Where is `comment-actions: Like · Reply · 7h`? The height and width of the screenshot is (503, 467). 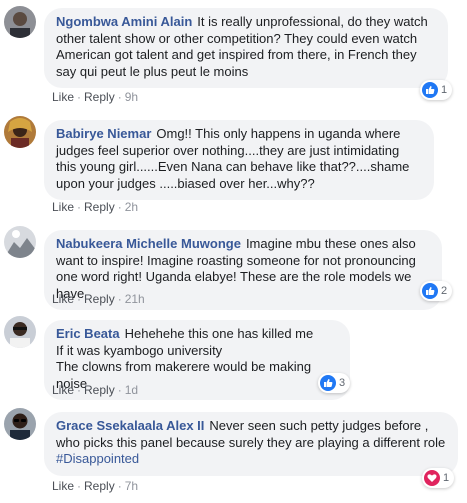
comment-actions: Like · Reply · 7h is located at coordinates (95, 486).